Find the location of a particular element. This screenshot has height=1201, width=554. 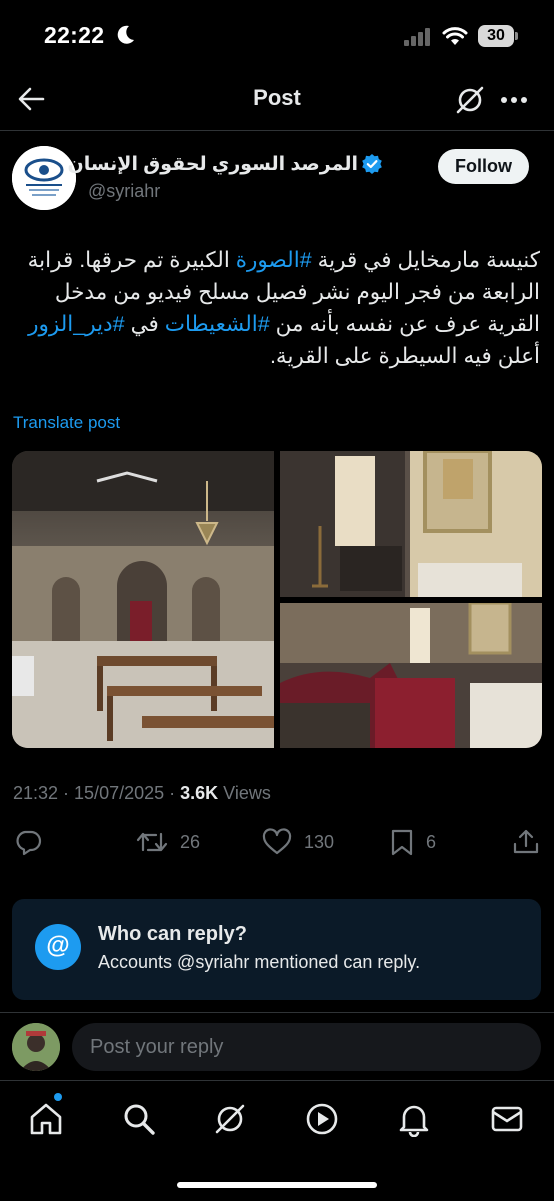

search-icon is located at coordinates (139, 1119).